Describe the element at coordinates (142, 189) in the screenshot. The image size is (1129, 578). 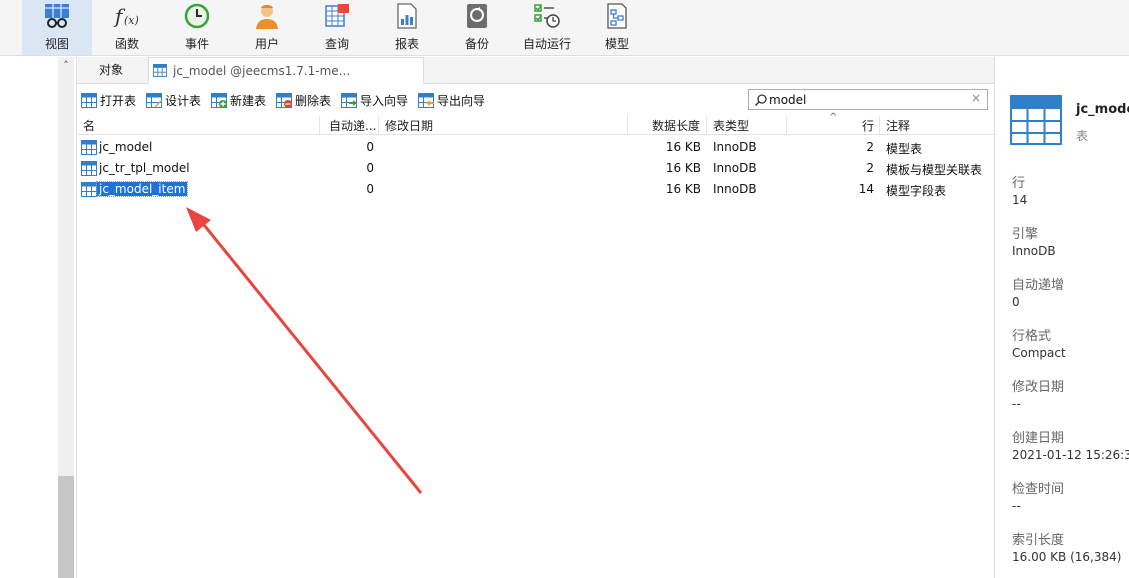
I see `table-name: jc_model_item` at that location.